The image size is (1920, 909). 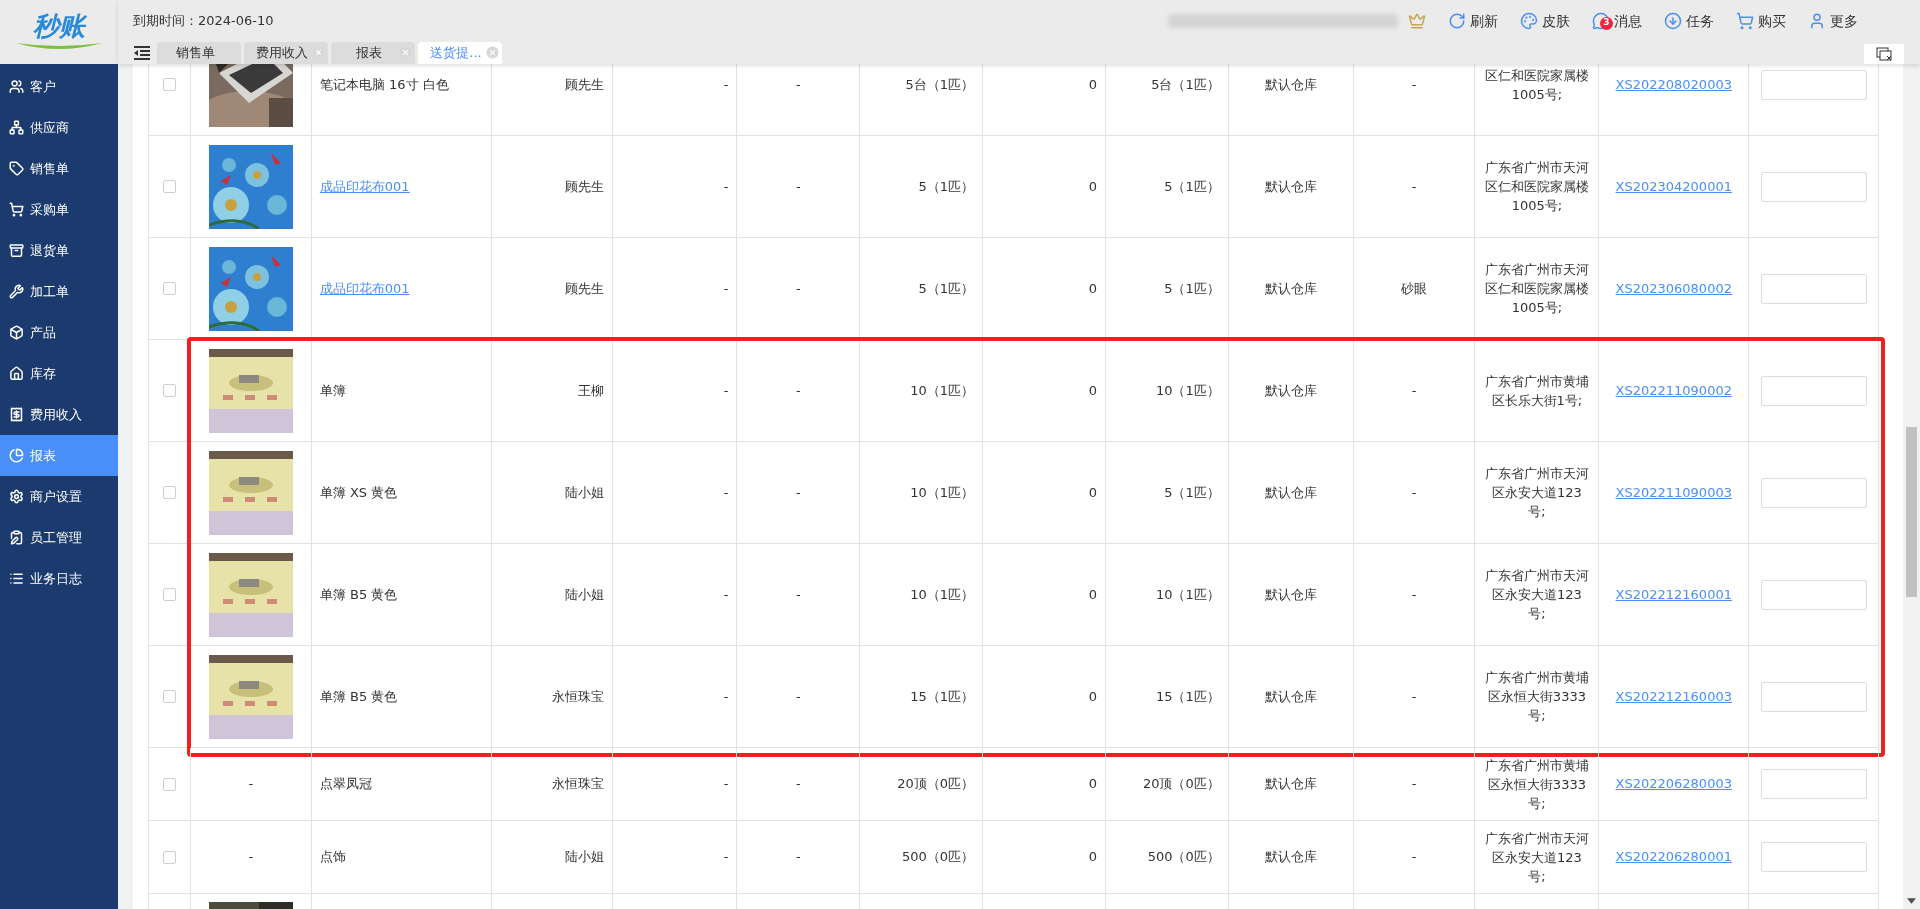 What do you see at coordinates (1911, 512) in the screenshot?
I see `scrollbar-thumb` at bounding box center [1911, 512].